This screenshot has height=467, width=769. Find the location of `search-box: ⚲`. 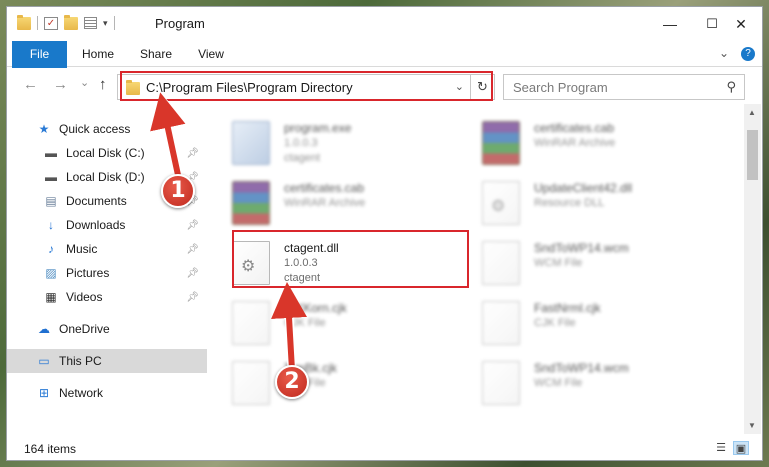

search-box: ⚲ is located at coordinates (624, 87).